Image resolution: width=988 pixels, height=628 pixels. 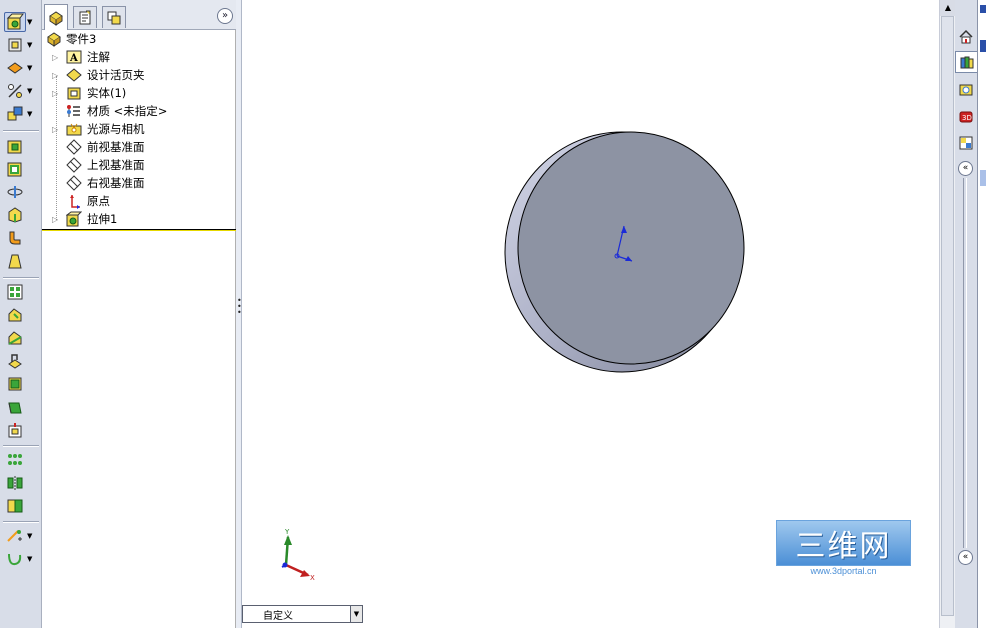 I want to click on reference-geometry-icon, so click(x=15, y=536).